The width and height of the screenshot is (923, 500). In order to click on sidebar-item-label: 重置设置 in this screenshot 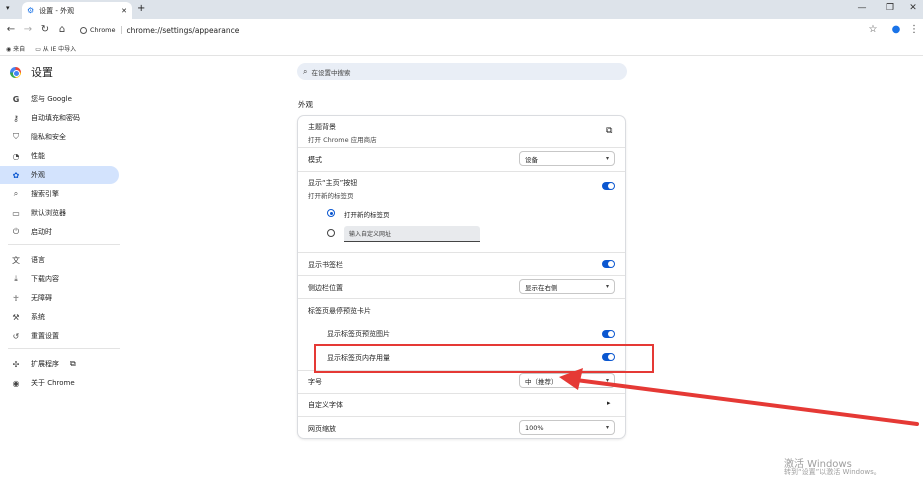, I will do `click(45, 336)`.